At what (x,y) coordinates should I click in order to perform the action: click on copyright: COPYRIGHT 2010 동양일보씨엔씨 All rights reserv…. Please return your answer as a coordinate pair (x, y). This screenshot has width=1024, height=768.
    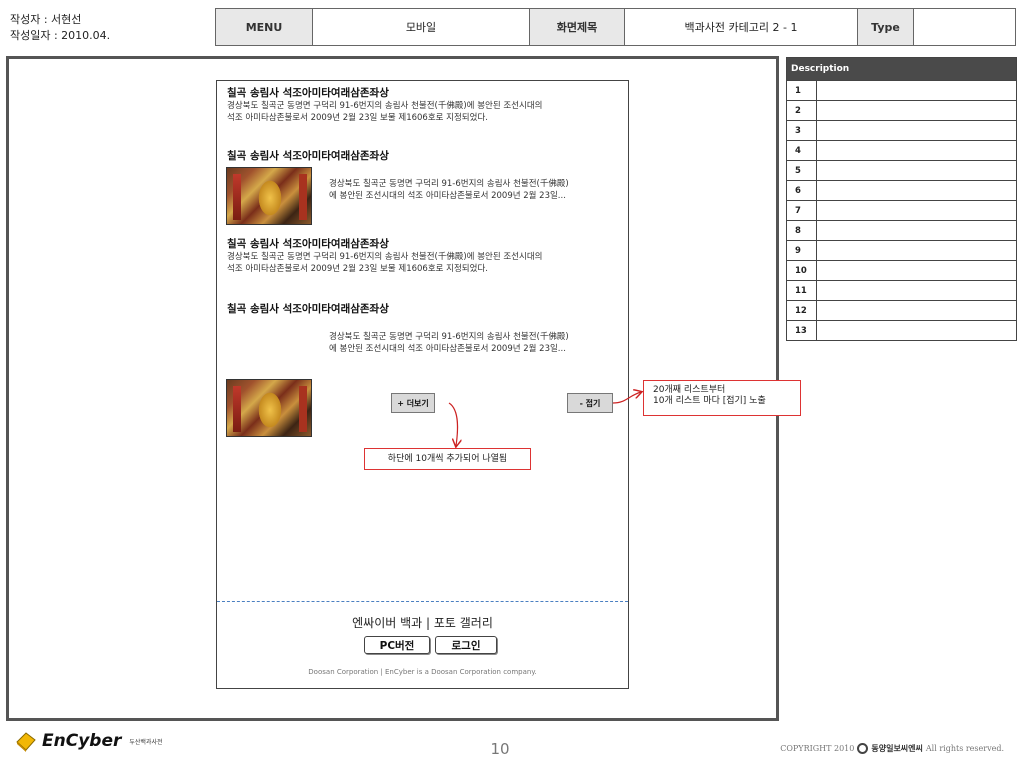
    Looking at the image, I should click on (892, 748).